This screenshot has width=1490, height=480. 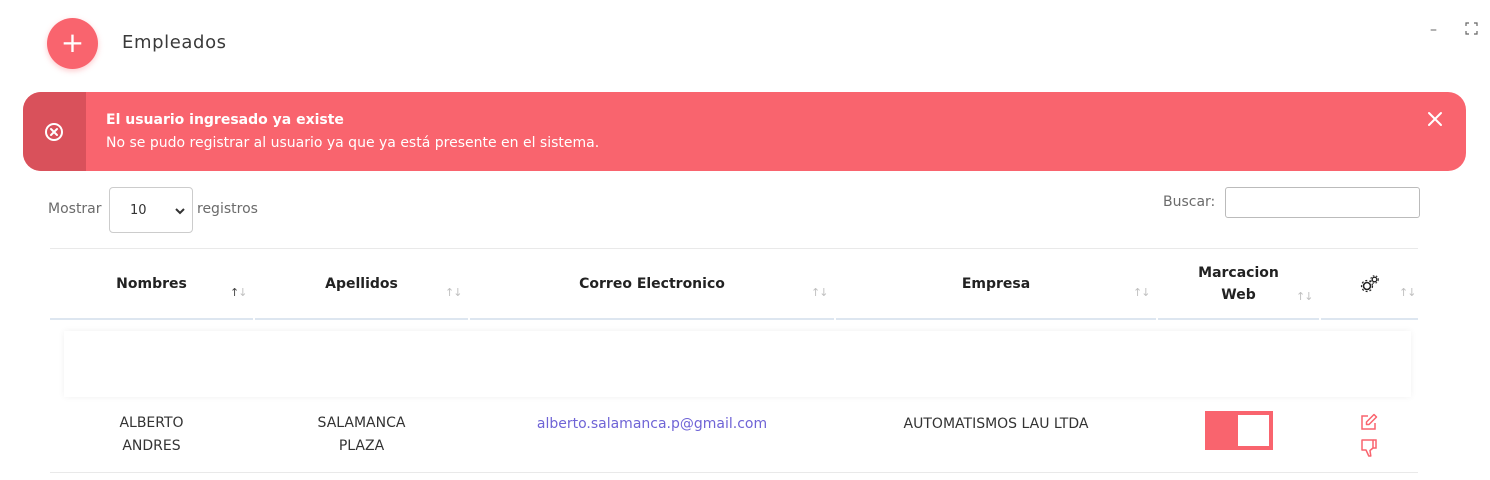 I want to click on alert-icon-area, so click(x=54, y=131).